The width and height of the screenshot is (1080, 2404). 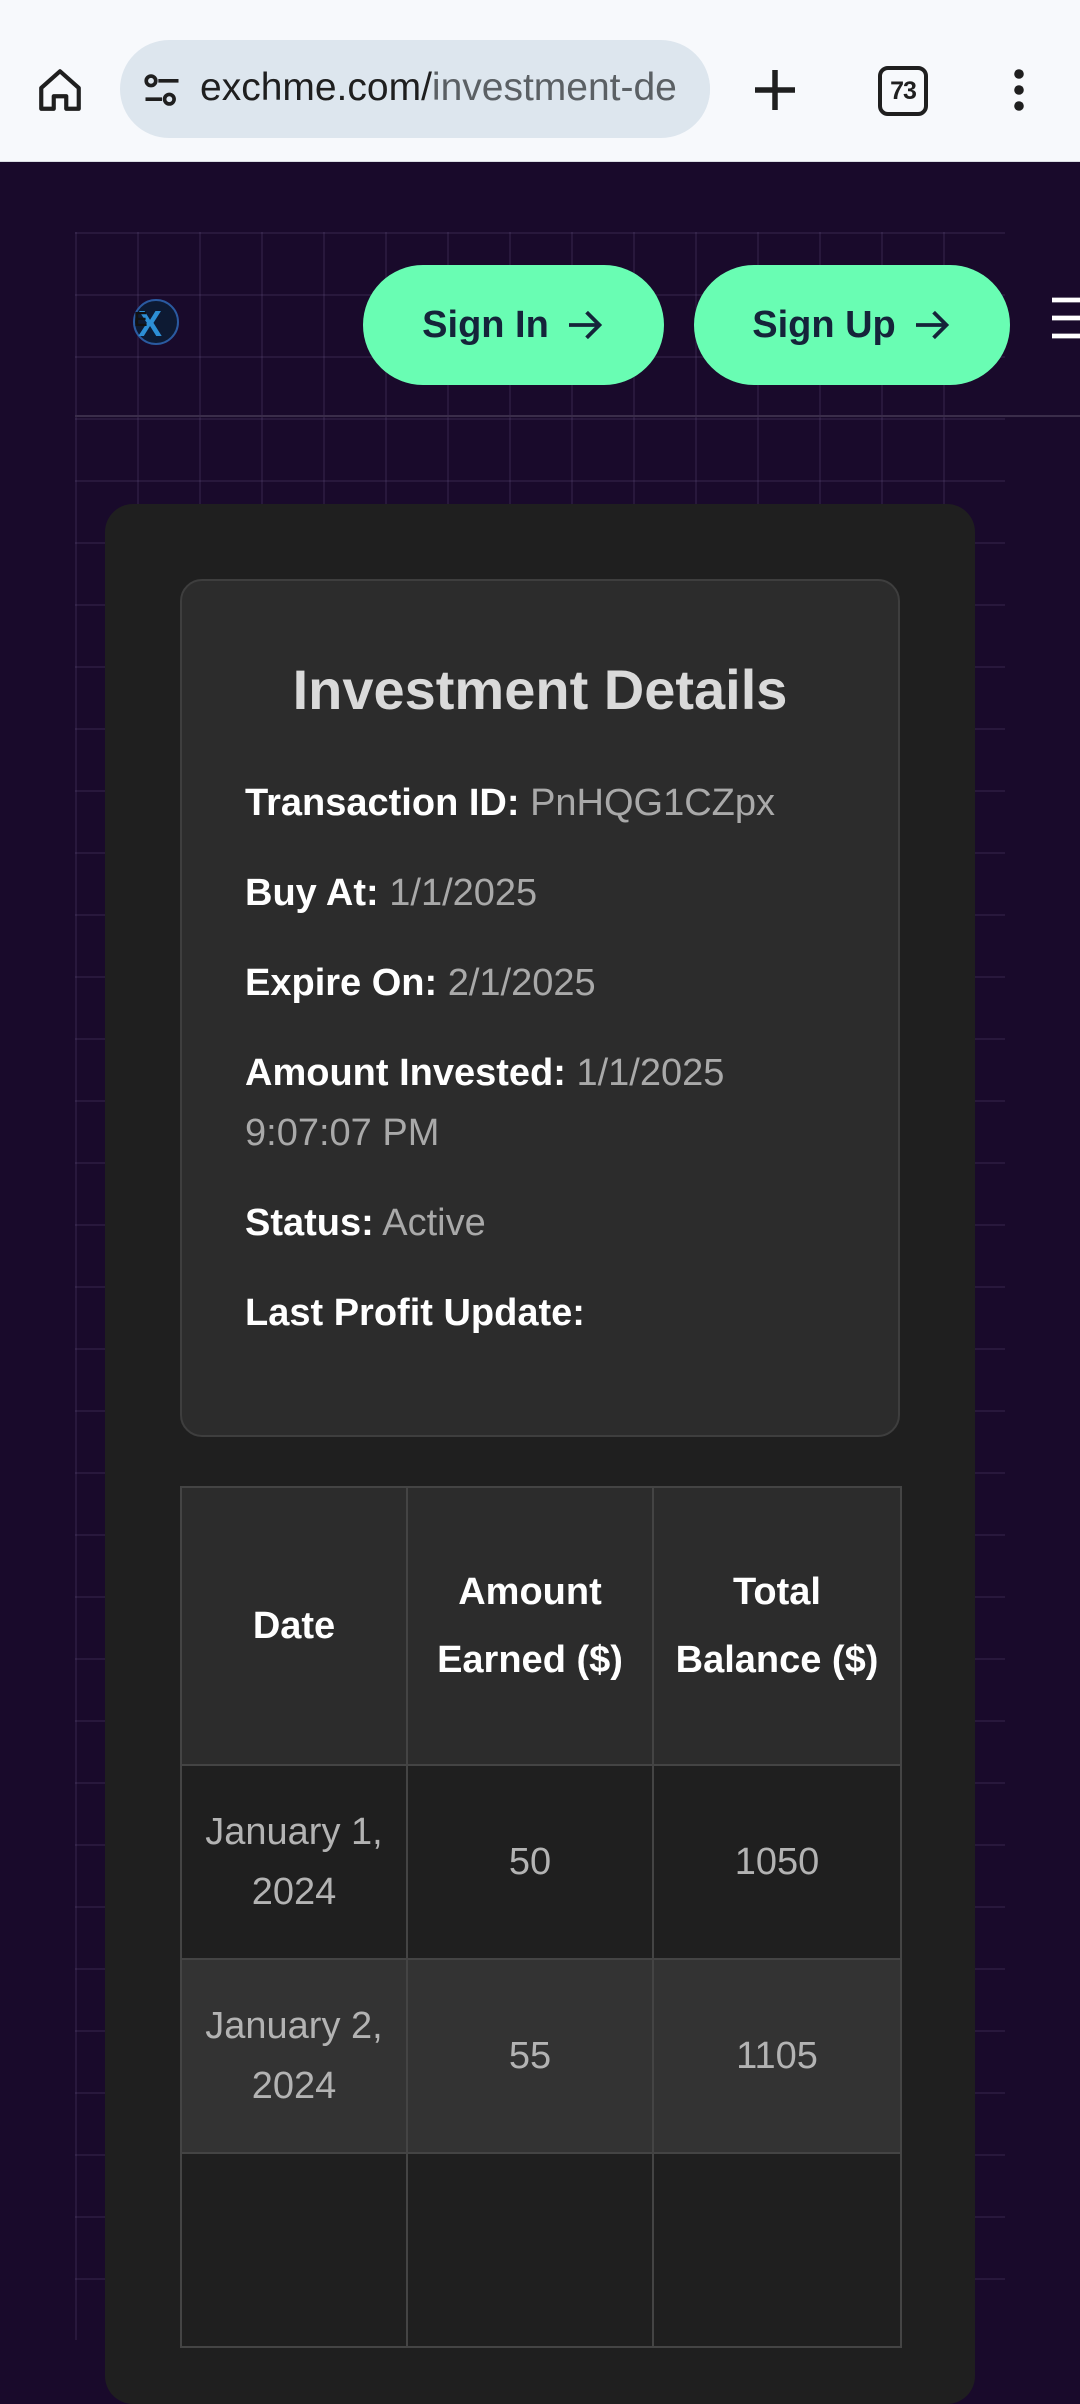 I want to click on url-host: exchme.com/, so click(x=316, y=87).